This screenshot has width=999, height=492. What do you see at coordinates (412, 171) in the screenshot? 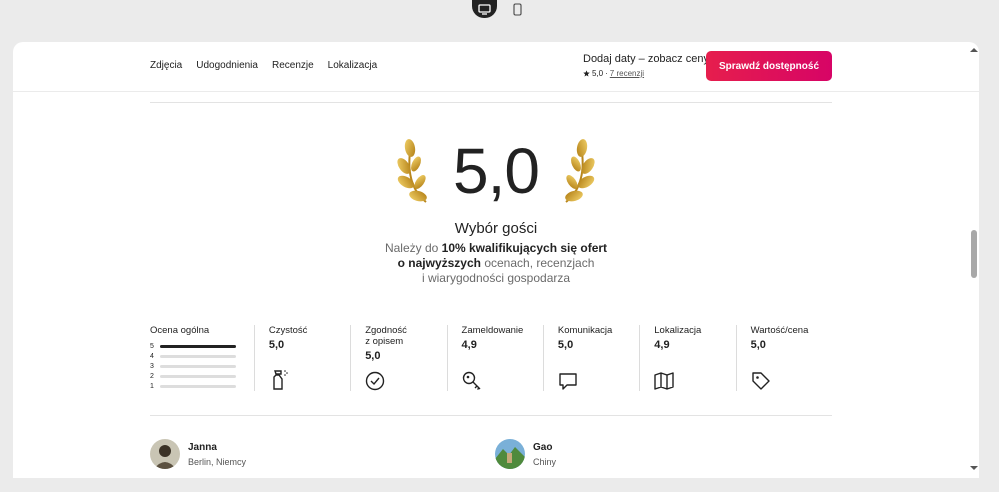
I see `laurel-left-icon` at bounding box center [412, 171].